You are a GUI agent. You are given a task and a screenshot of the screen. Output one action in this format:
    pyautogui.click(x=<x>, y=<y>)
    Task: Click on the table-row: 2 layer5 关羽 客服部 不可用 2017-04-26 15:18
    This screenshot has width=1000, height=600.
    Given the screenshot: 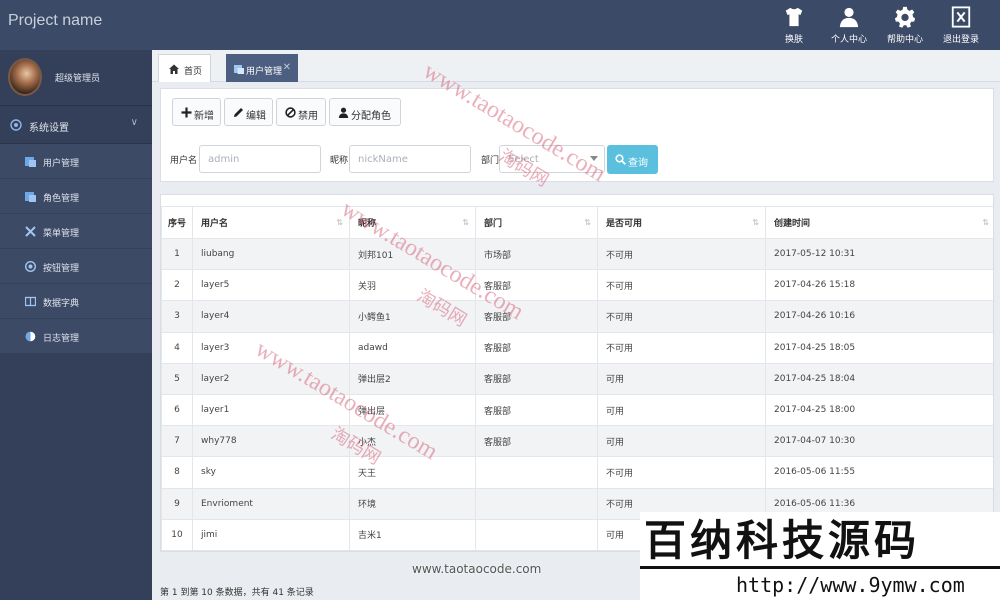 What is the action you would take?
    pyautogui.click(x=577, y=285)
    